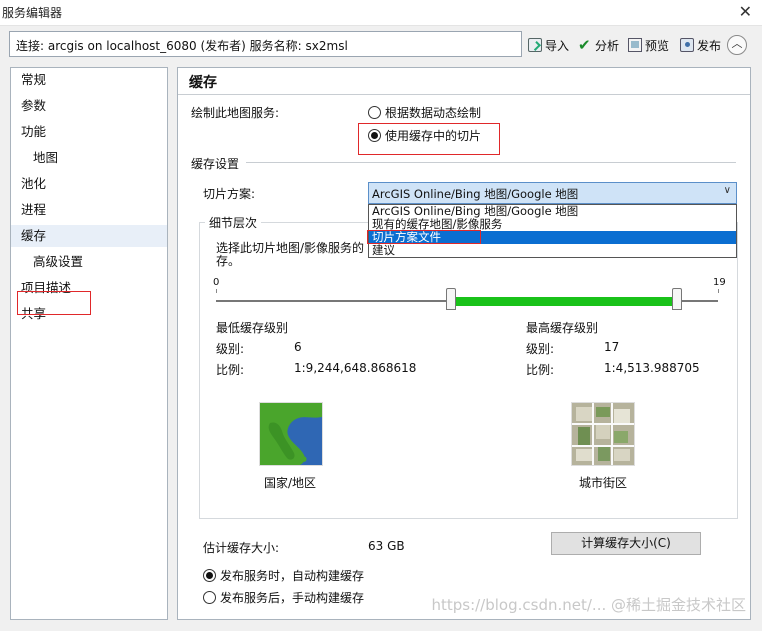 The width and height of the screenshot is (762, 631). What do you see at coordinates (557, 45) in the screenshot?
I see `import-label: 导入` at bounding box center [557, 45].